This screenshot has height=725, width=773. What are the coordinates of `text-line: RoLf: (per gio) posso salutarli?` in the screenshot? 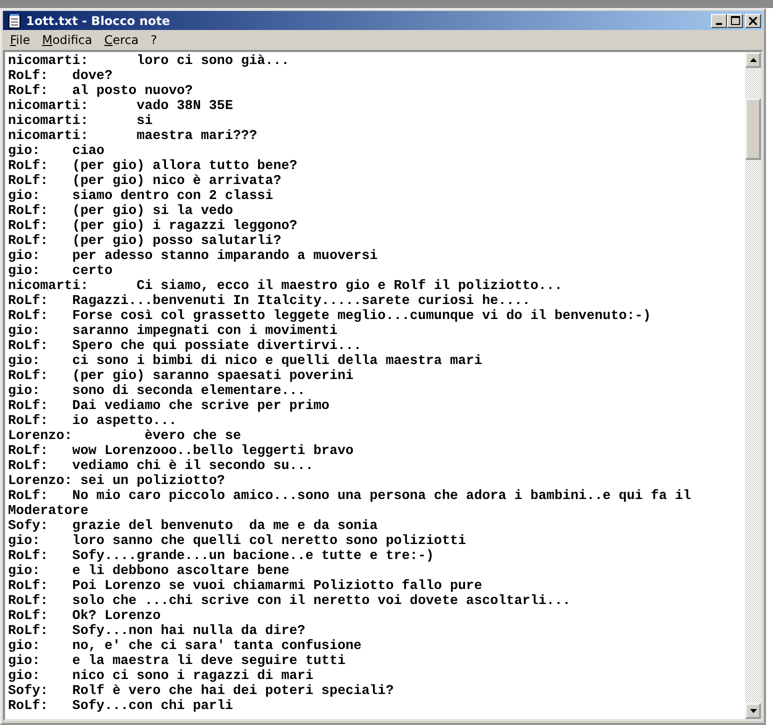 It's located at (145, 241).